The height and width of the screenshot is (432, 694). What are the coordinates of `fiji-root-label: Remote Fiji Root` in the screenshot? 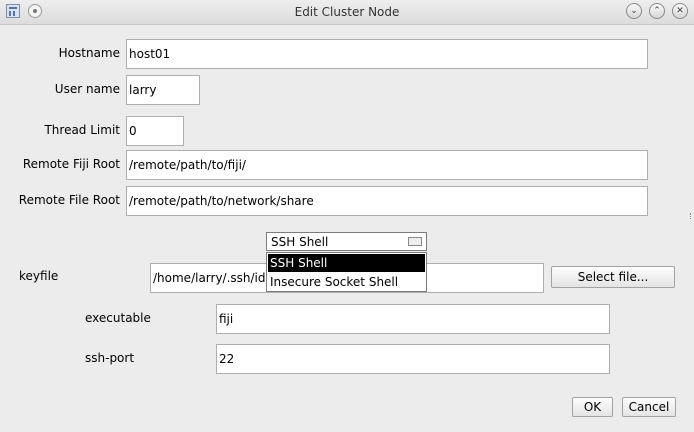 It's located at (71, 164).